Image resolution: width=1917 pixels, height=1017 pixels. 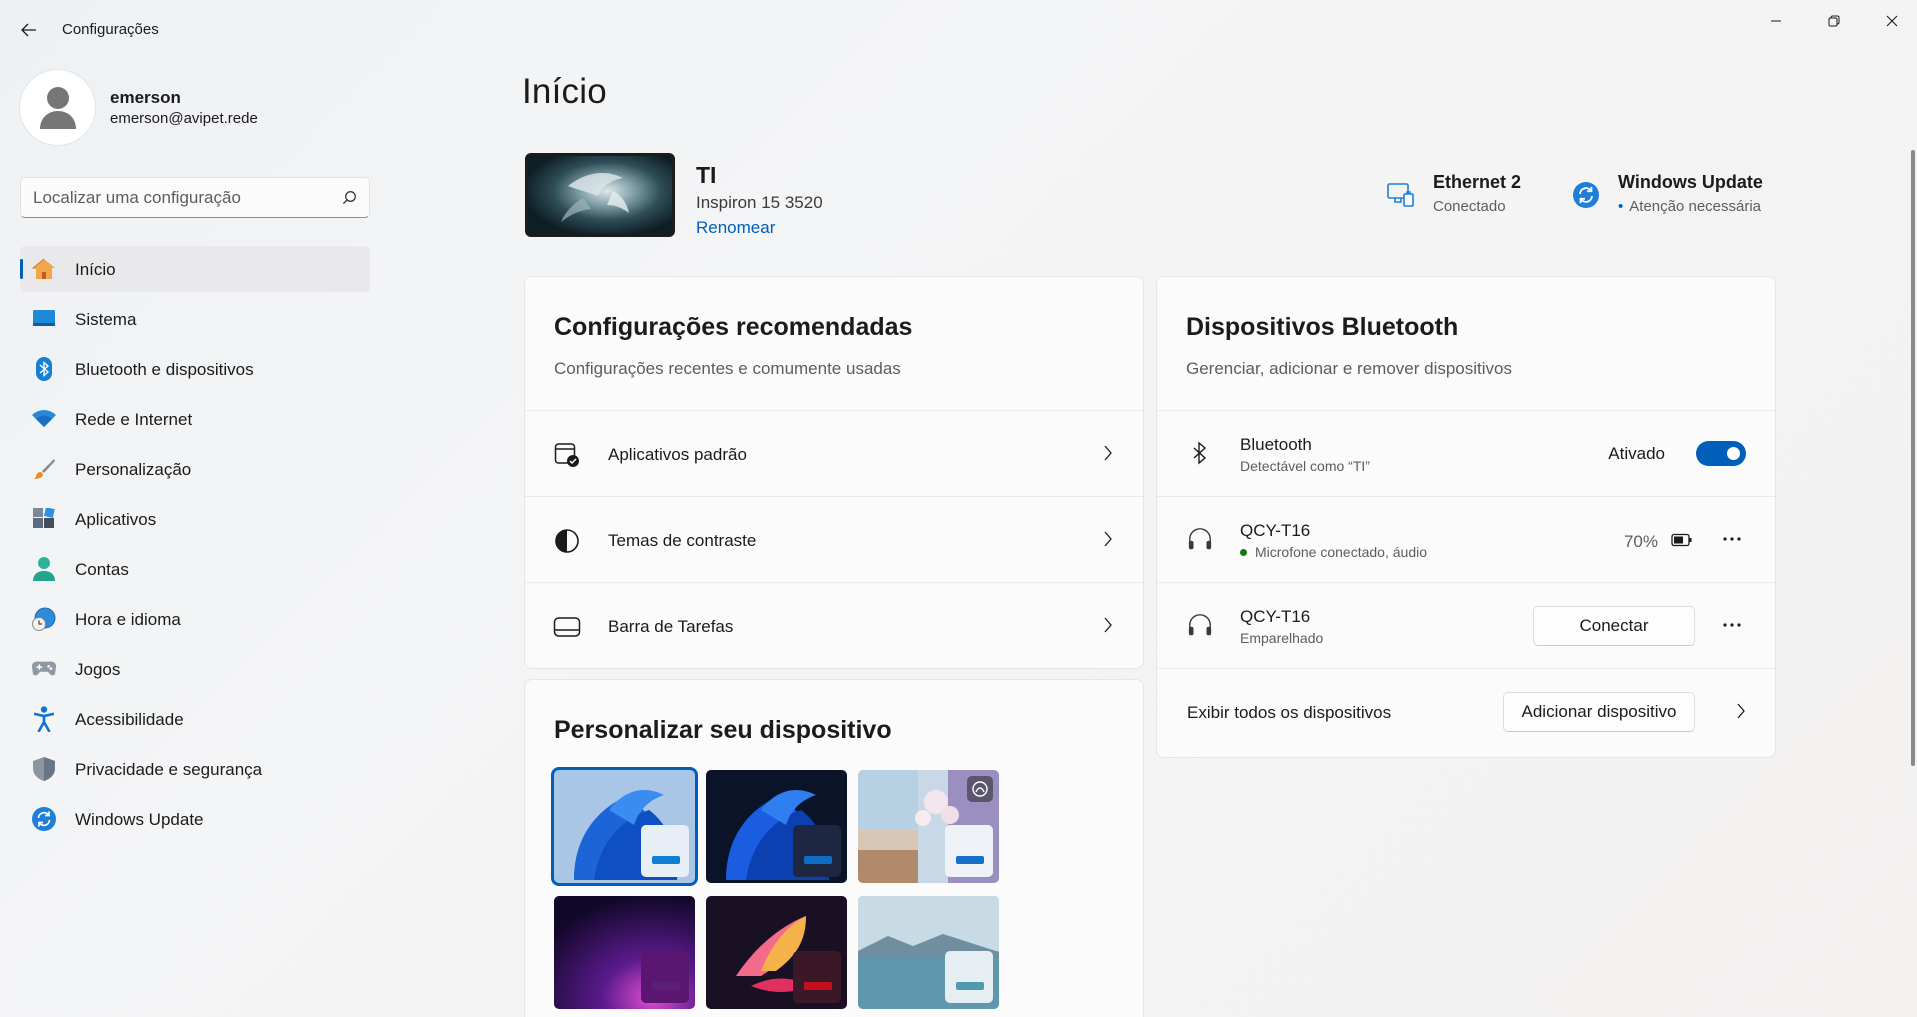 I want to click on search-icon, so click(x=349, y=197).